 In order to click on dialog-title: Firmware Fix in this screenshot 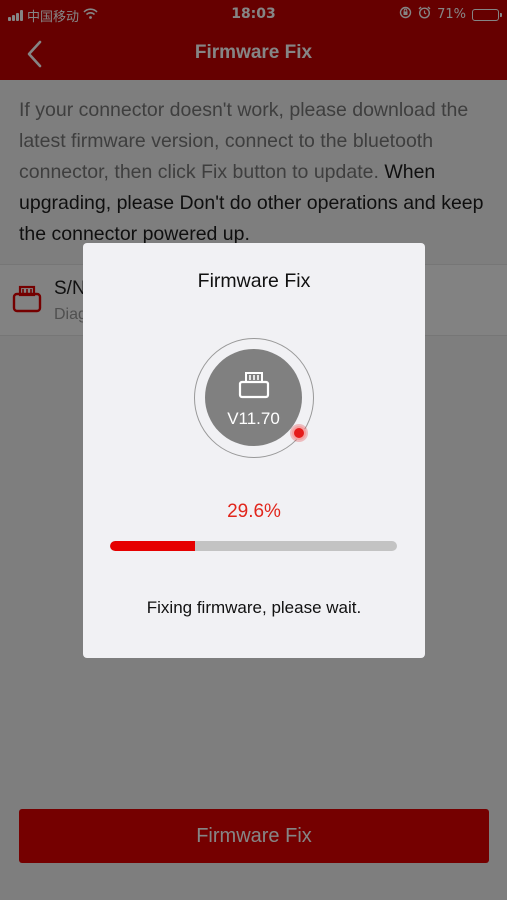, I will do `click(254, 281)`.